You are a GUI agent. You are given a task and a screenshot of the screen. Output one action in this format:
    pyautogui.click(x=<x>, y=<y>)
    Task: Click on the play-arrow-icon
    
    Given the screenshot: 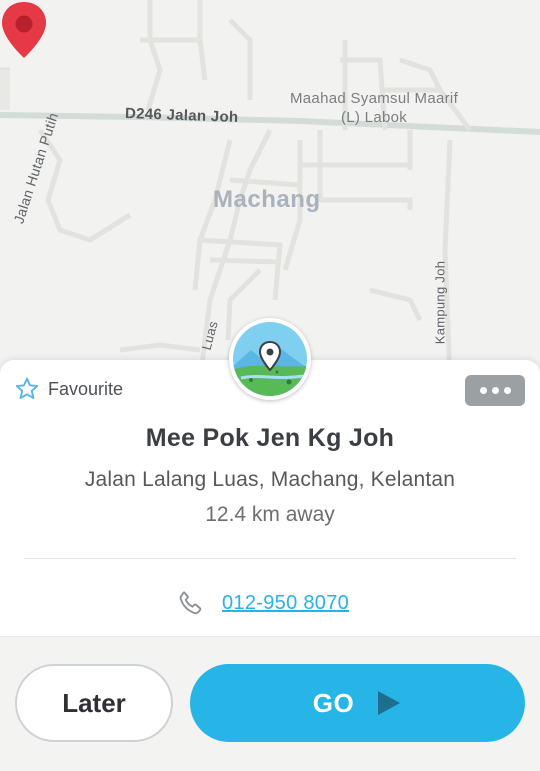 What is the action you would take?
    pyautogui.click(x=389, y=703)
    